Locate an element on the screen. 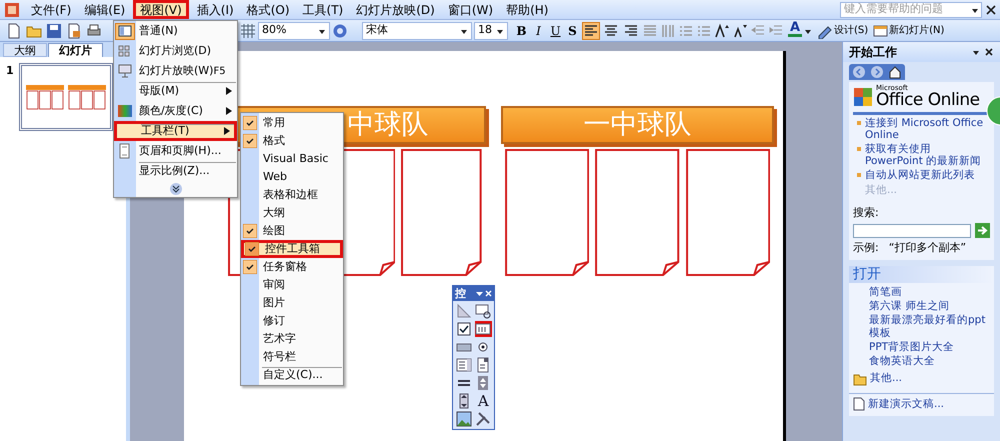 The height and width of the screenshot is (441, 1000). pane-title: 开始工作 is located at coordinates (873, 52).